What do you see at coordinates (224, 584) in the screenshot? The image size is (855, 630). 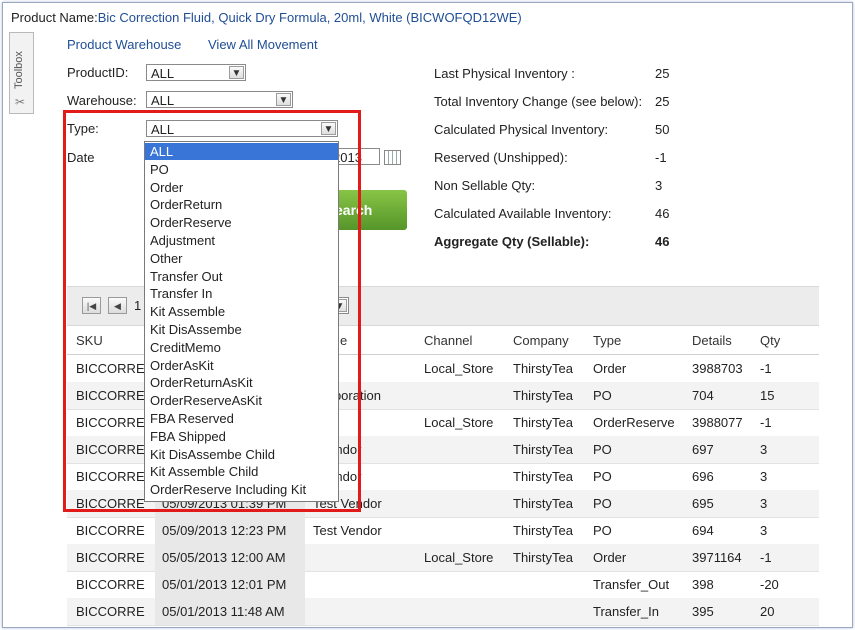 I see `cell-date: 05/01/2013 12:01 PM` at bounding box center [224, 584].